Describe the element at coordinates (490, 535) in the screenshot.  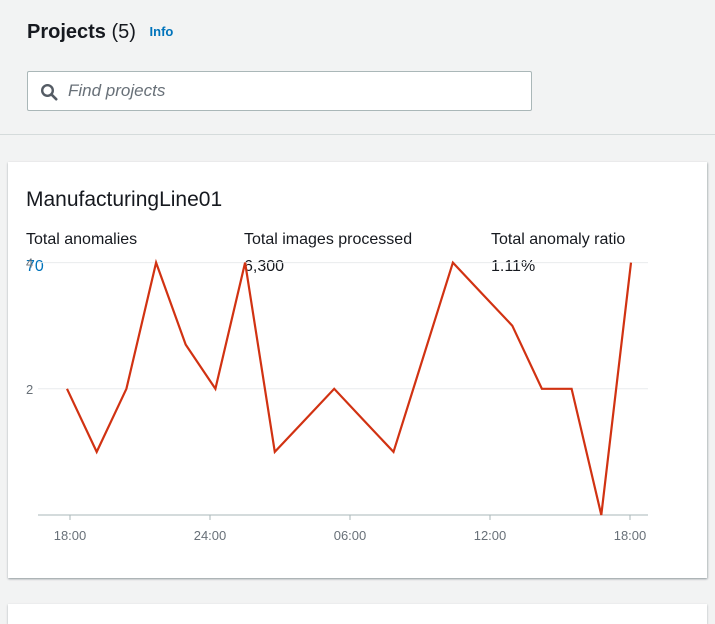
I see `x-tick-label: 12:00` at that location.